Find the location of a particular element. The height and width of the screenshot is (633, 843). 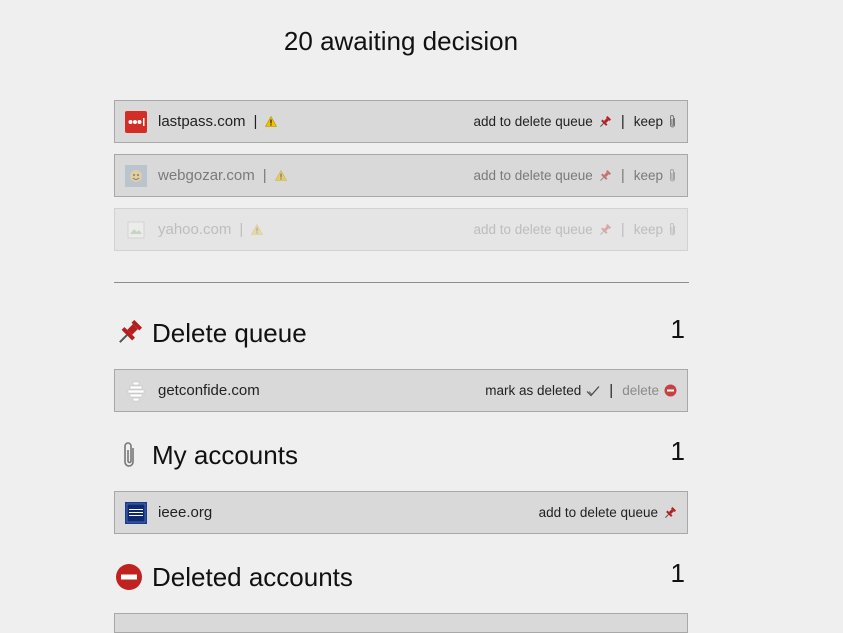

domain-label: yahoo.com is located at coordinates (195, 229).